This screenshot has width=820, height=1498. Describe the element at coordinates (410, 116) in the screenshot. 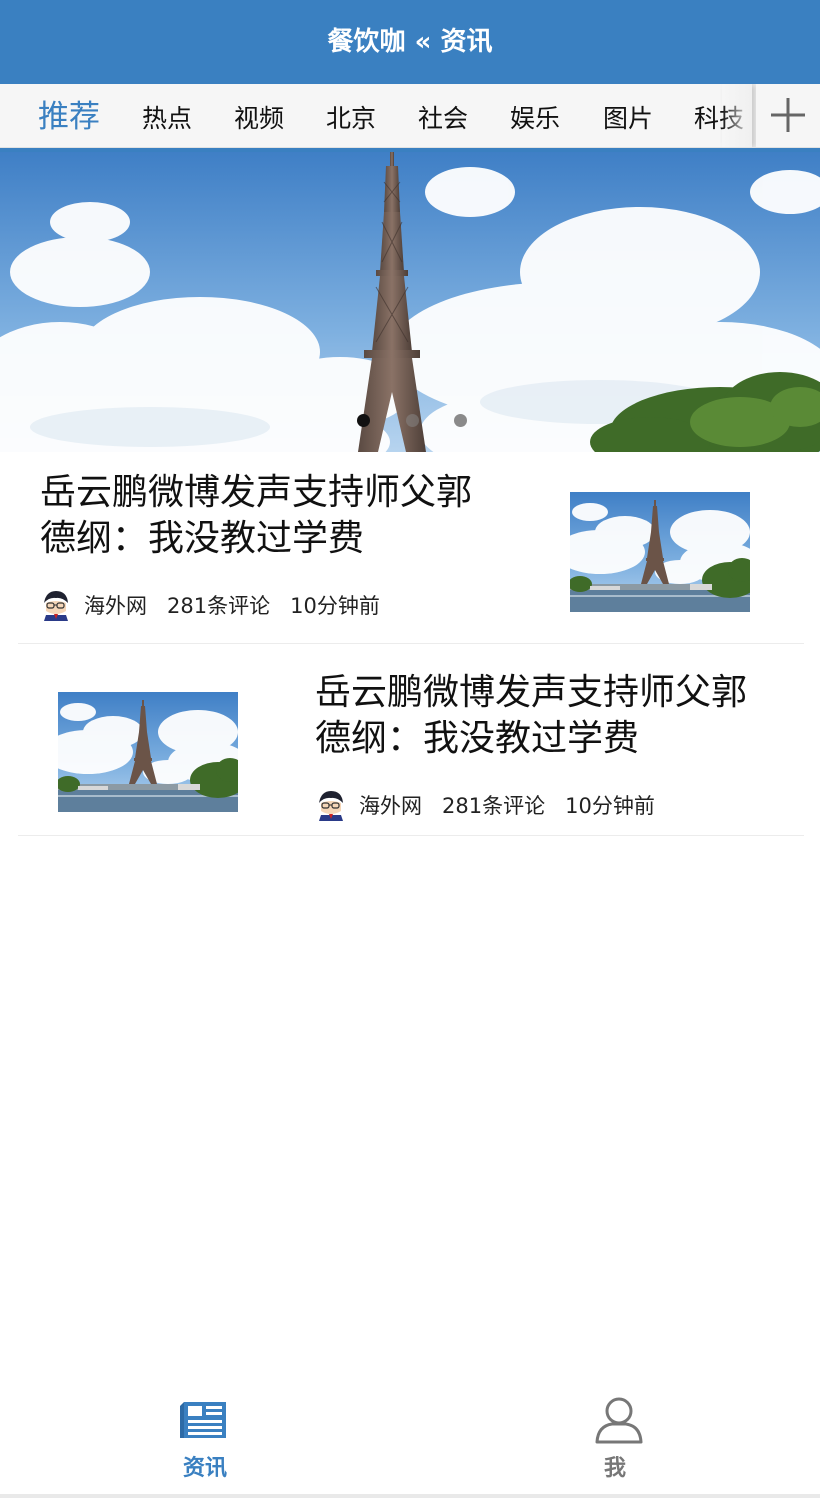

I see `category-tab-bar: 推荐 热点 视频 北京 社会 娱乐 图片 科技` at that location.